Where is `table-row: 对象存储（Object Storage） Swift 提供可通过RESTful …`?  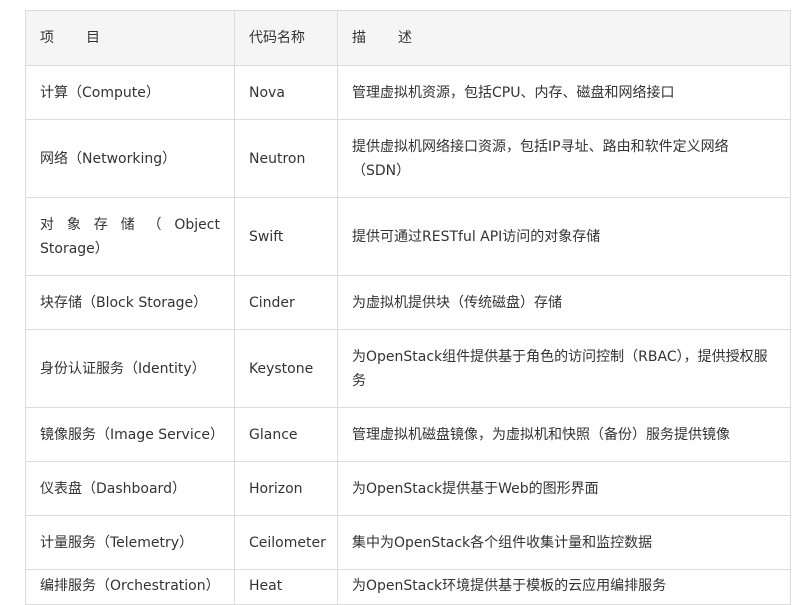
table-row: 对象存储（Object Storage） Swift 提供可通过RESTful … is located at coordinates (408, 236).